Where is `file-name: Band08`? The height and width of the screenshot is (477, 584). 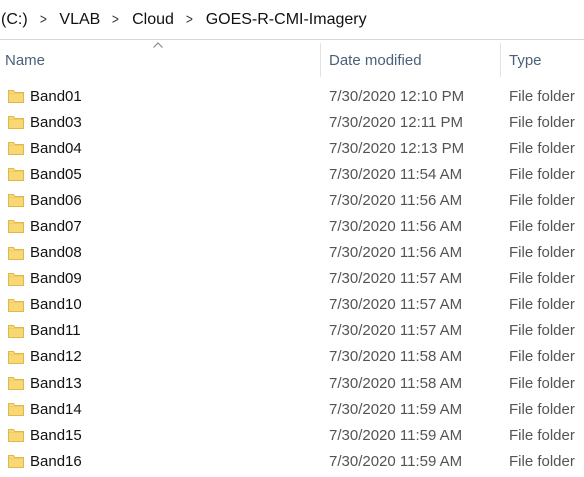 file-name: Band08 is located at coordinates (56, 253).